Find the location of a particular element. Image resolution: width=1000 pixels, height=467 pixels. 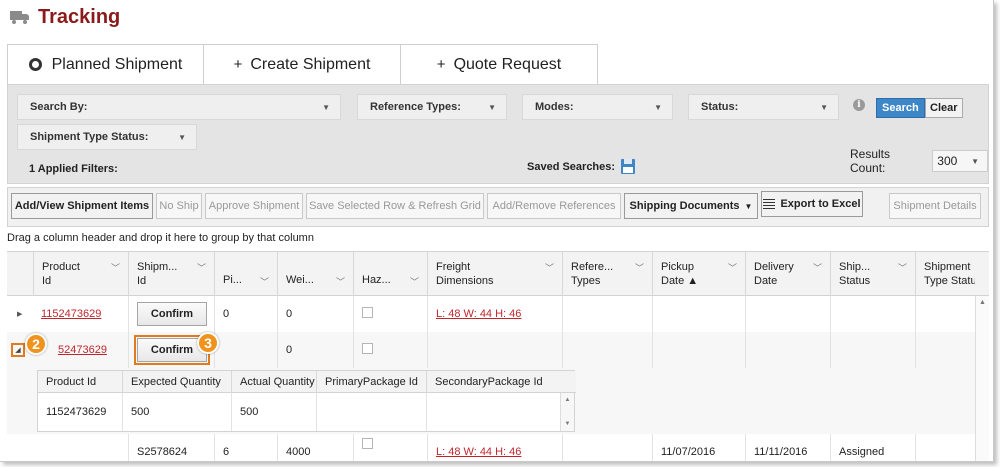

scroll-down-icon: ▼ is located at coordinates (568, 424).